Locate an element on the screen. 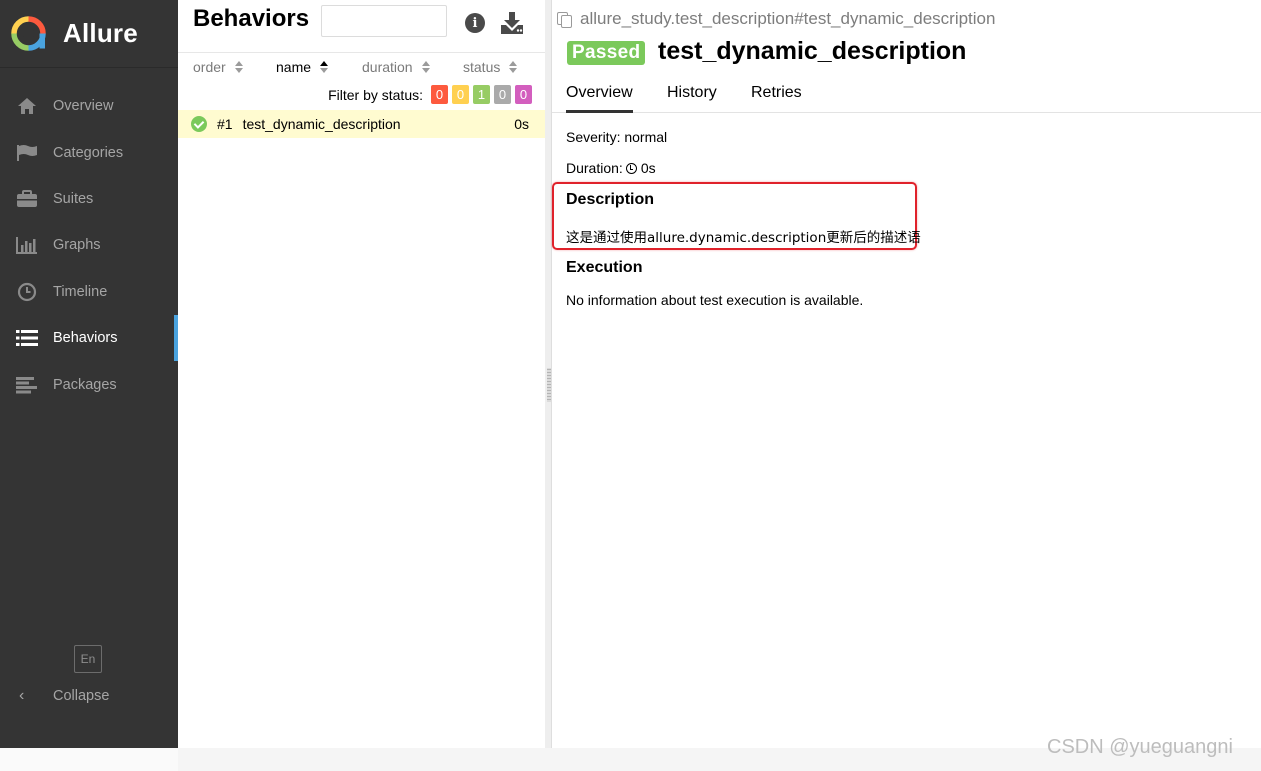  sidebar-item-label: Graphs is located at coordinates (77, 245).